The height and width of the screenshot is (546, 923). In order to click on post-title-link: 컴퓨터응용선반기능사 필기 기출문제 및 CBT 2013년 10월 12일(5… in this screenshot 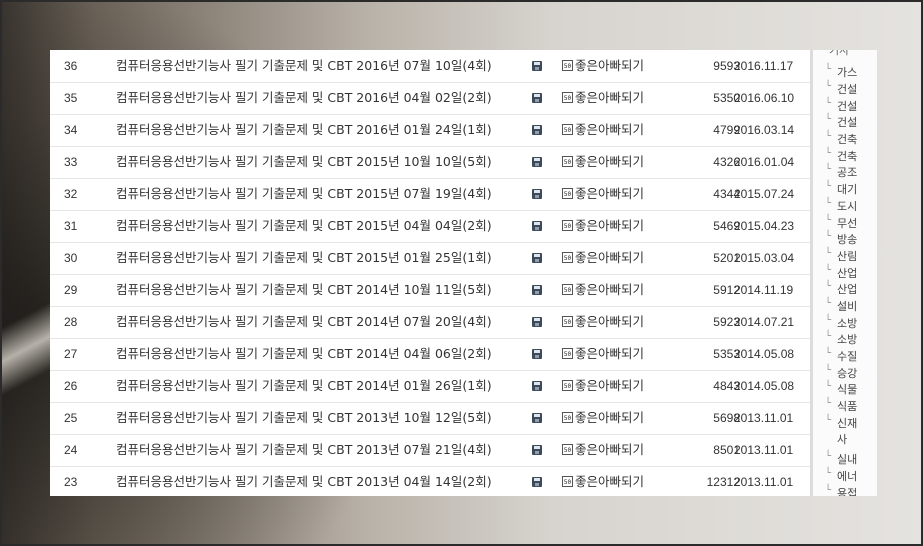, I will do `click(326, 418)`.